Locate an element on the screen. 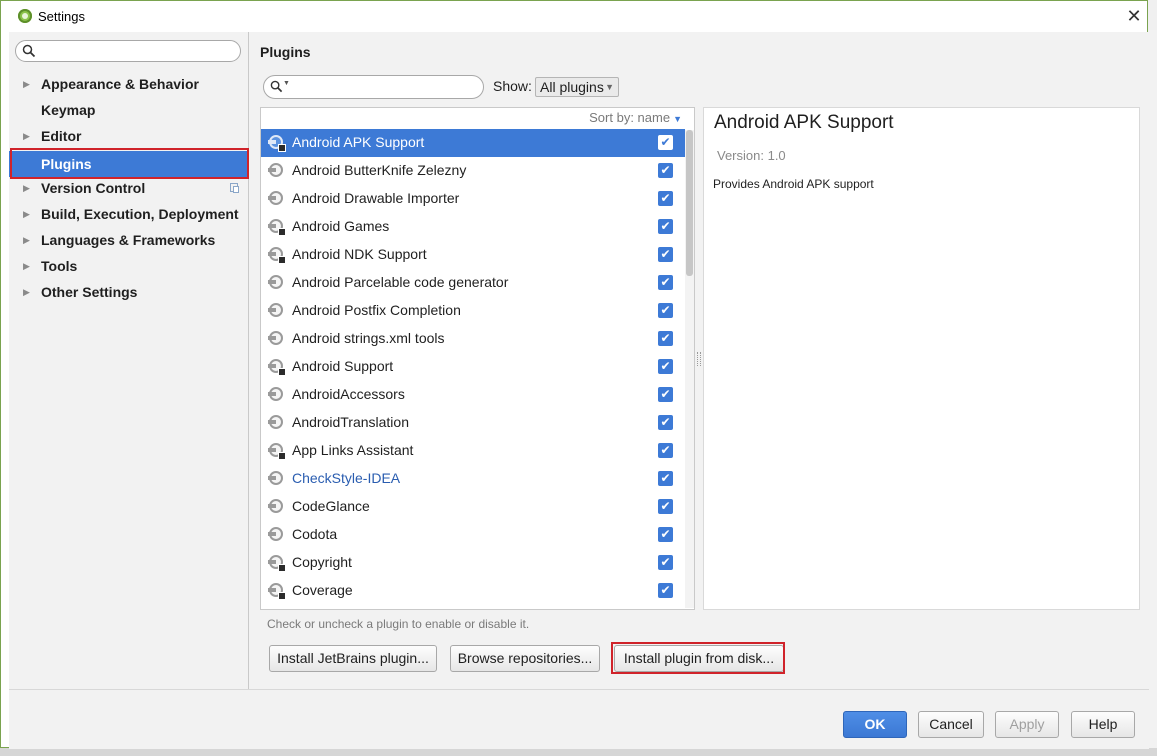 Image resolution: width=1157 pixels, height=756 pixels. plugin-row: AndroidAccessors ✔ is located at coordinates (473, 395).